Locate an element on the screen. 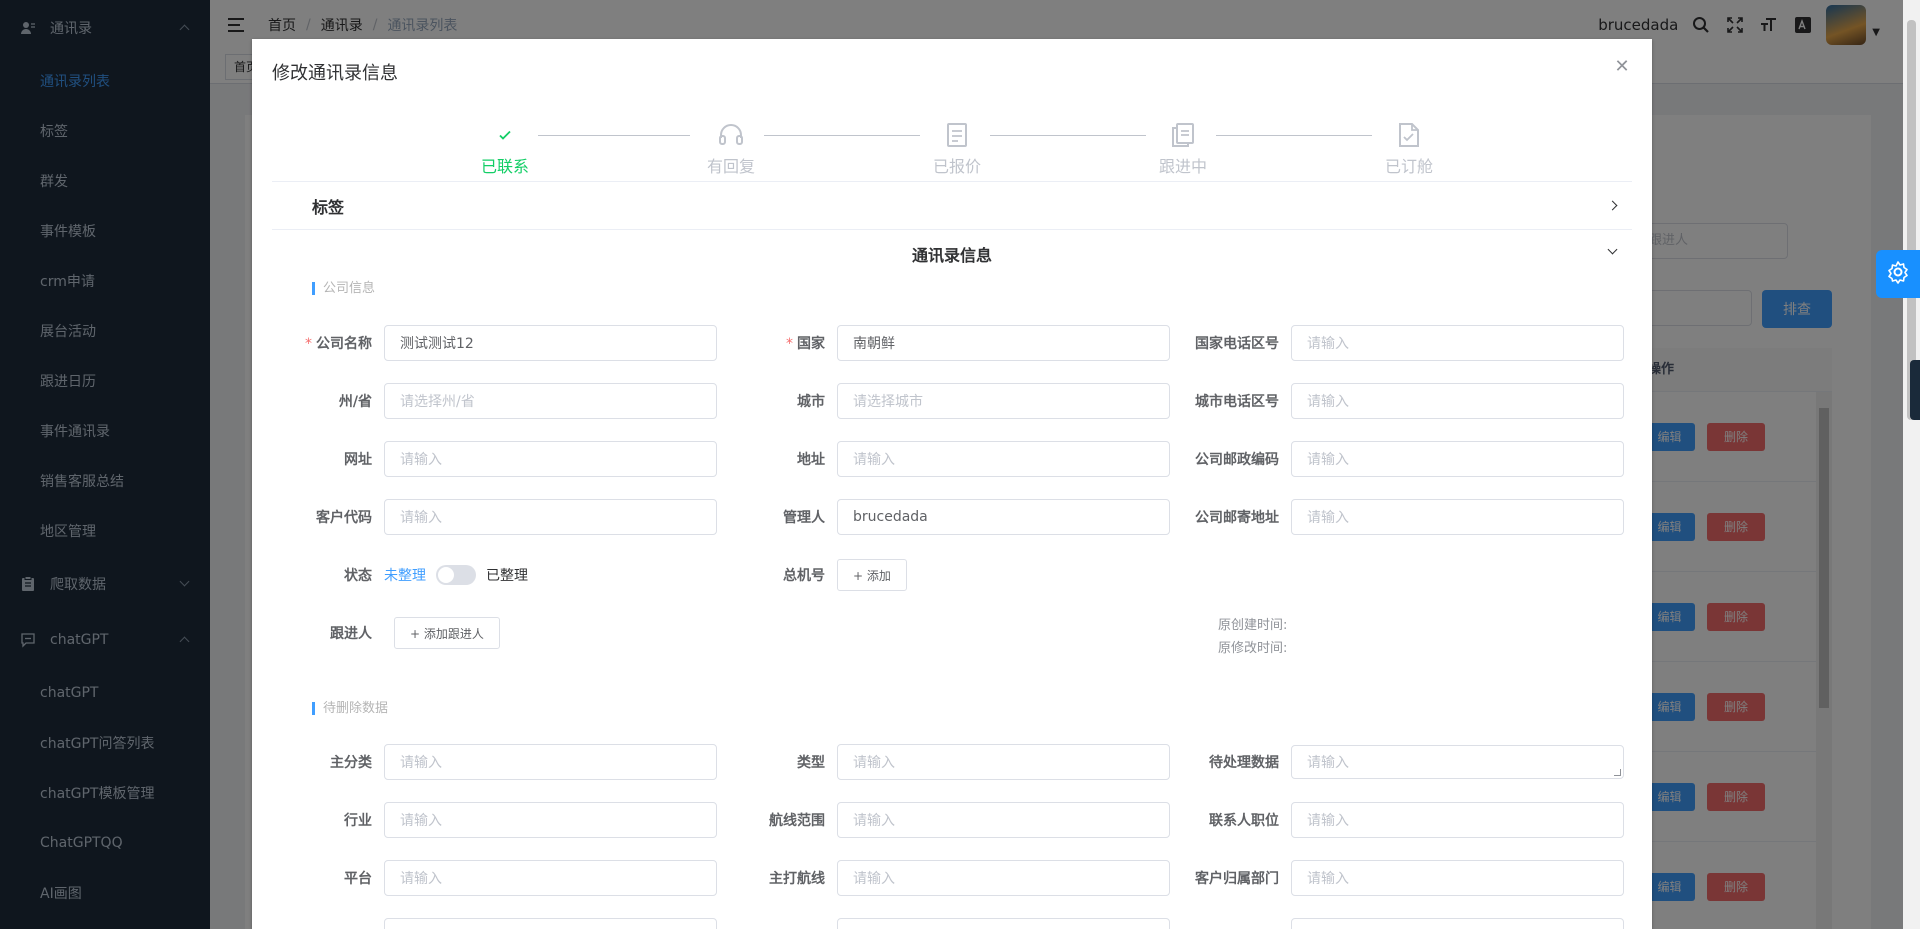 The height and width of the screenshot is (929, 1920). field-type: 类型 请输入 is located at coordinates (947, 762).